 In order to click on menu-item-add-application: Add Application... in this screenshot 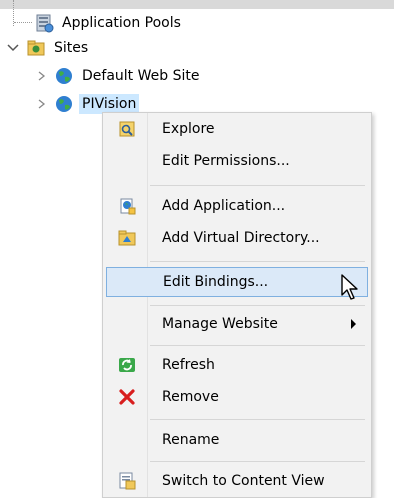, I will do `click(237, 206)`.